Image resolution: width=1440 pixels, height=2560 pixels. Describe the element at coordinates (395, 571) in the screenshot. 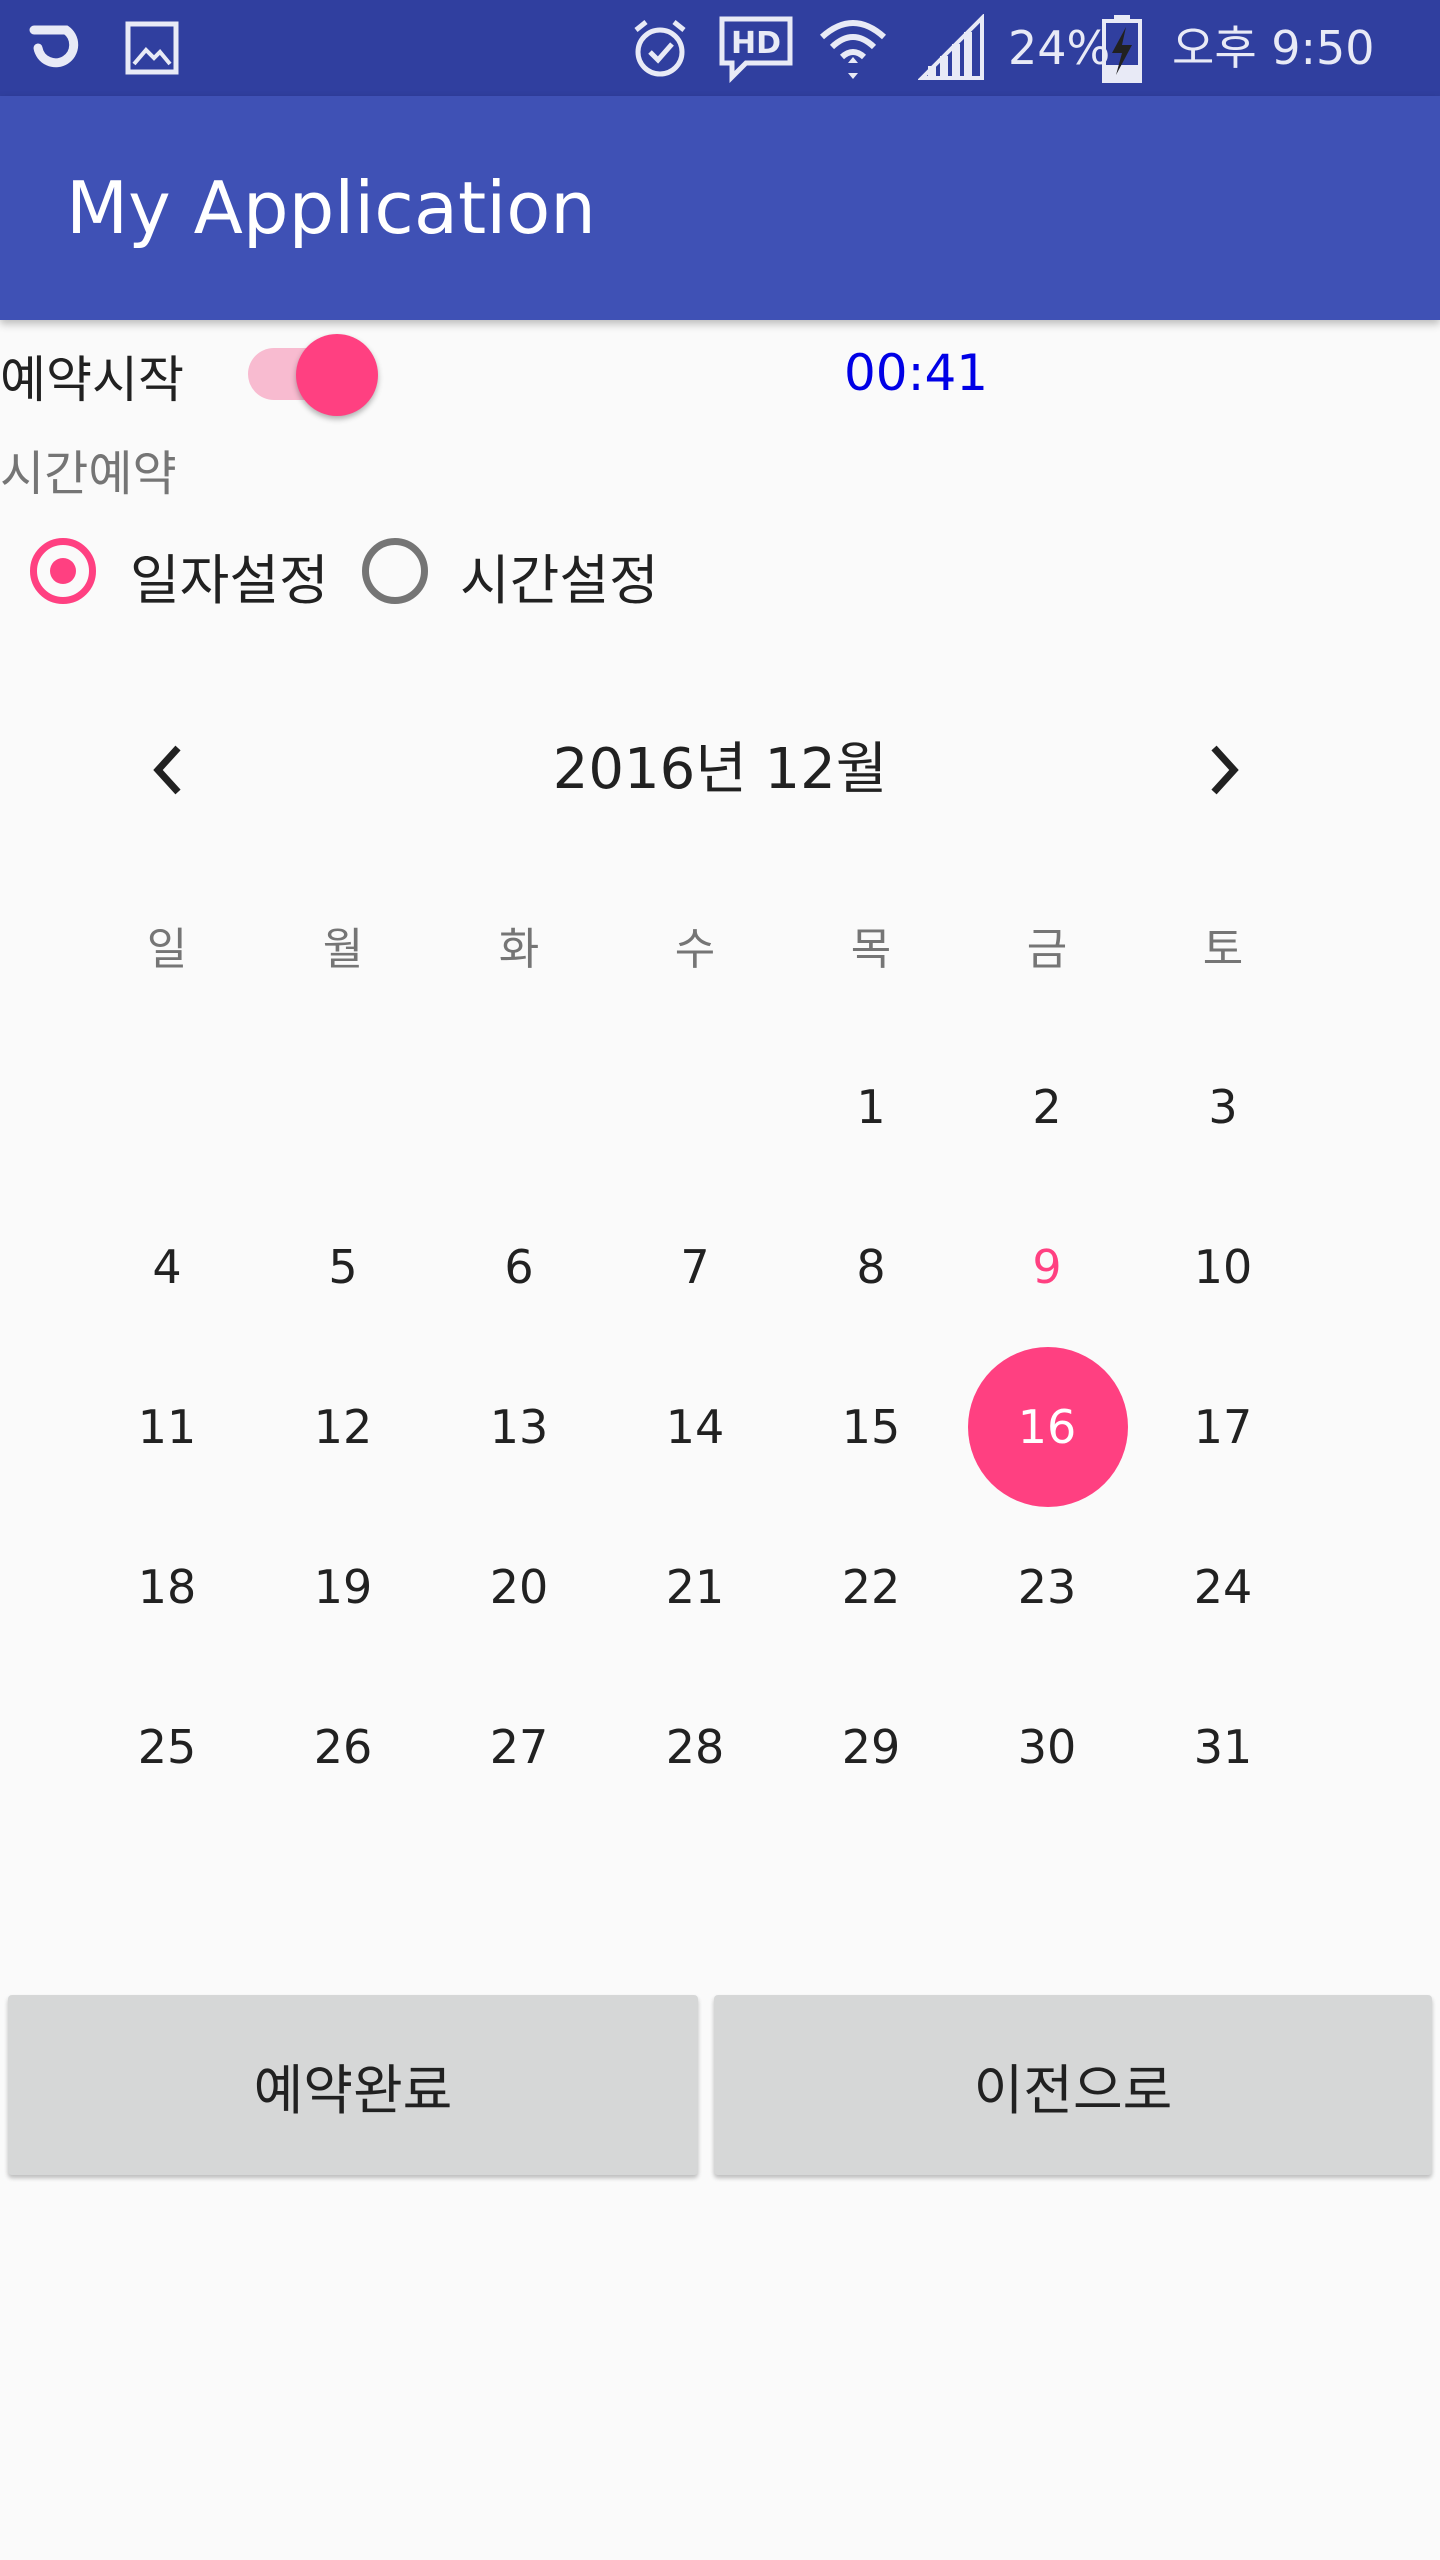

I see `radio-time-circle` at that location.